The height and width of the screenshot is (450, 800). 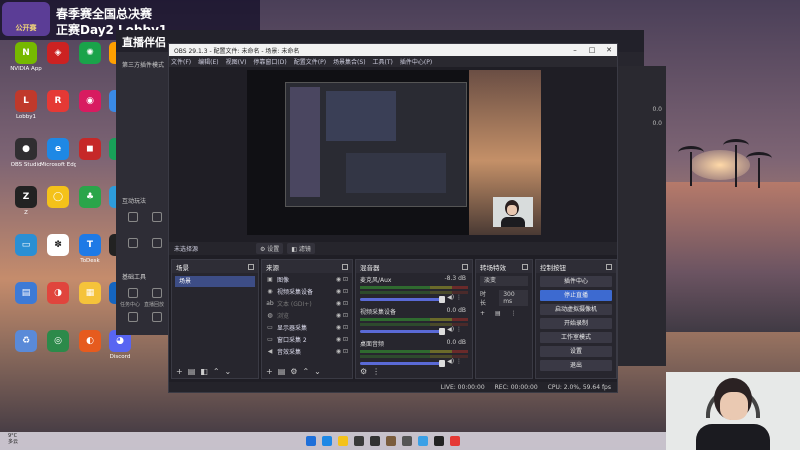 I want to click on maximize-icon: □, so click(x=592, y=50).